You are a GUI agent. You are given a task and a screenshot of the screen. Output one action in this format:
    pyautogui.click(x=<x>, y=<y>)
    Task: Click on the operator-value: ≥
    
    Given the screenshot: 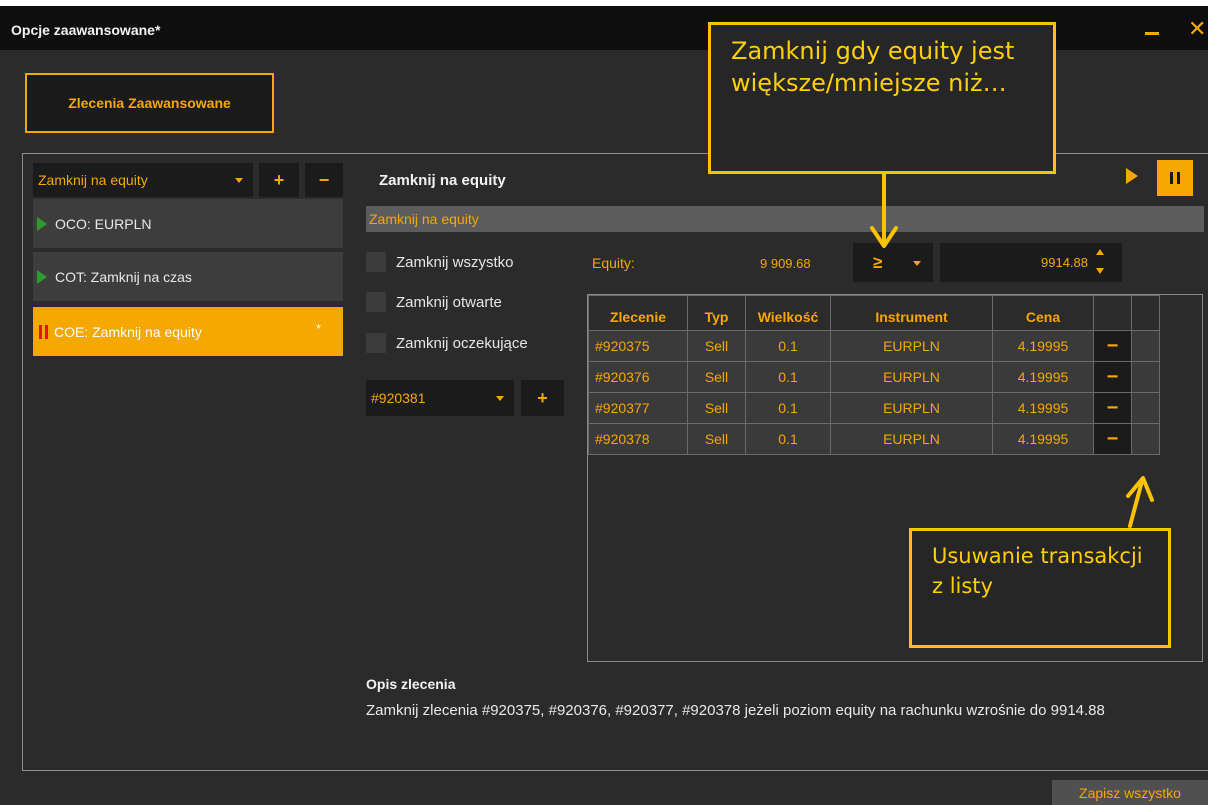 What is the action you would take?
    pyautogui.click(x=878, y=262)
    